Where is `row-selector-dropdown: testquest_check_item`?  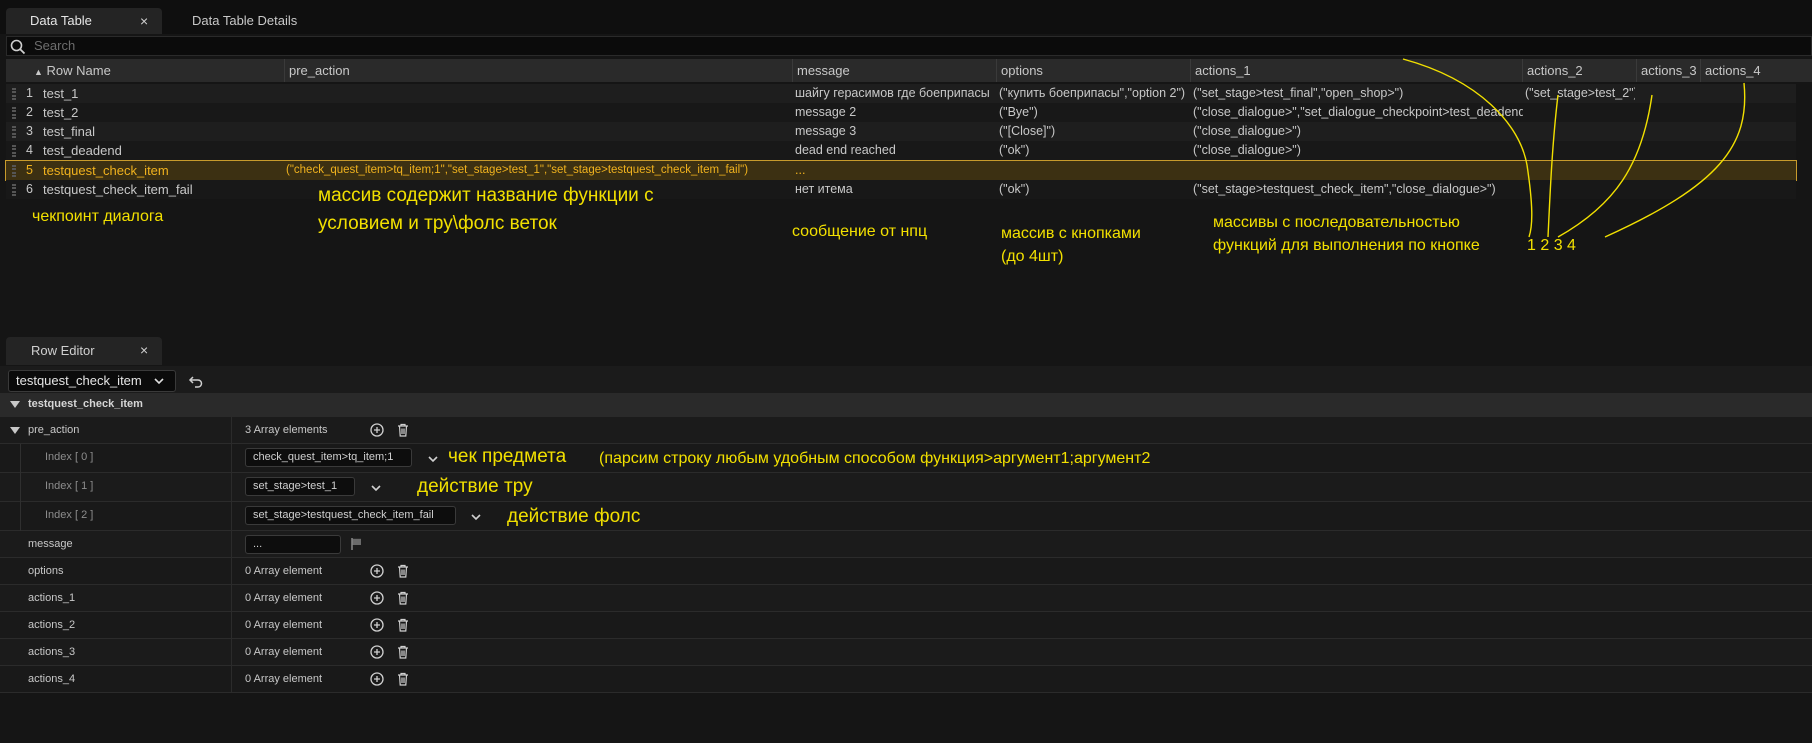
row-selector-dropdown: testquest_check_item is located at coordinates (92, 381).